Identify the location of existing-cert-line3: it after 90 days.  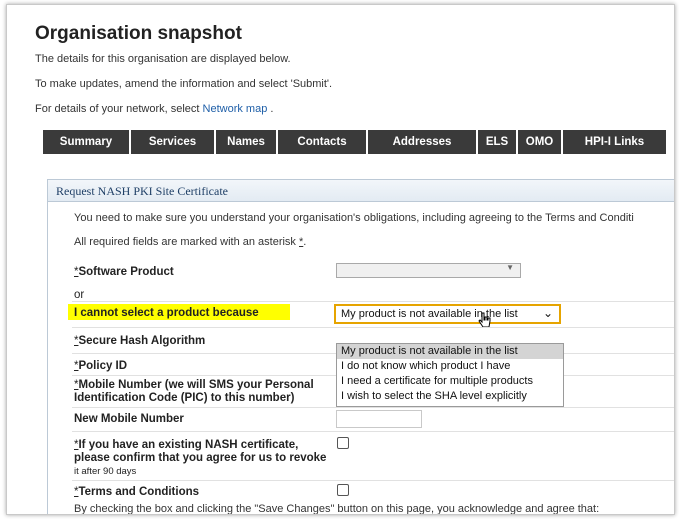
(105, 471).